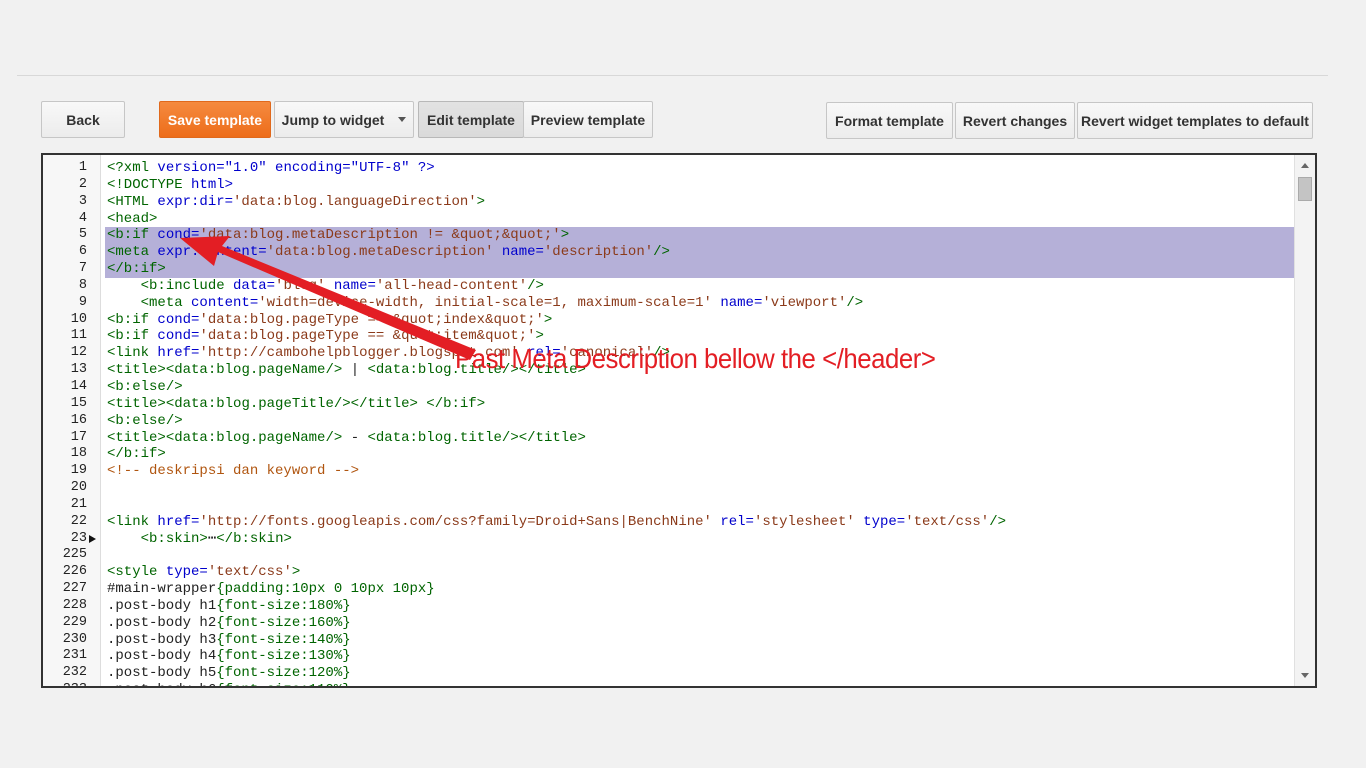  I want to click on red-arrow-icon, so click(328, 298).